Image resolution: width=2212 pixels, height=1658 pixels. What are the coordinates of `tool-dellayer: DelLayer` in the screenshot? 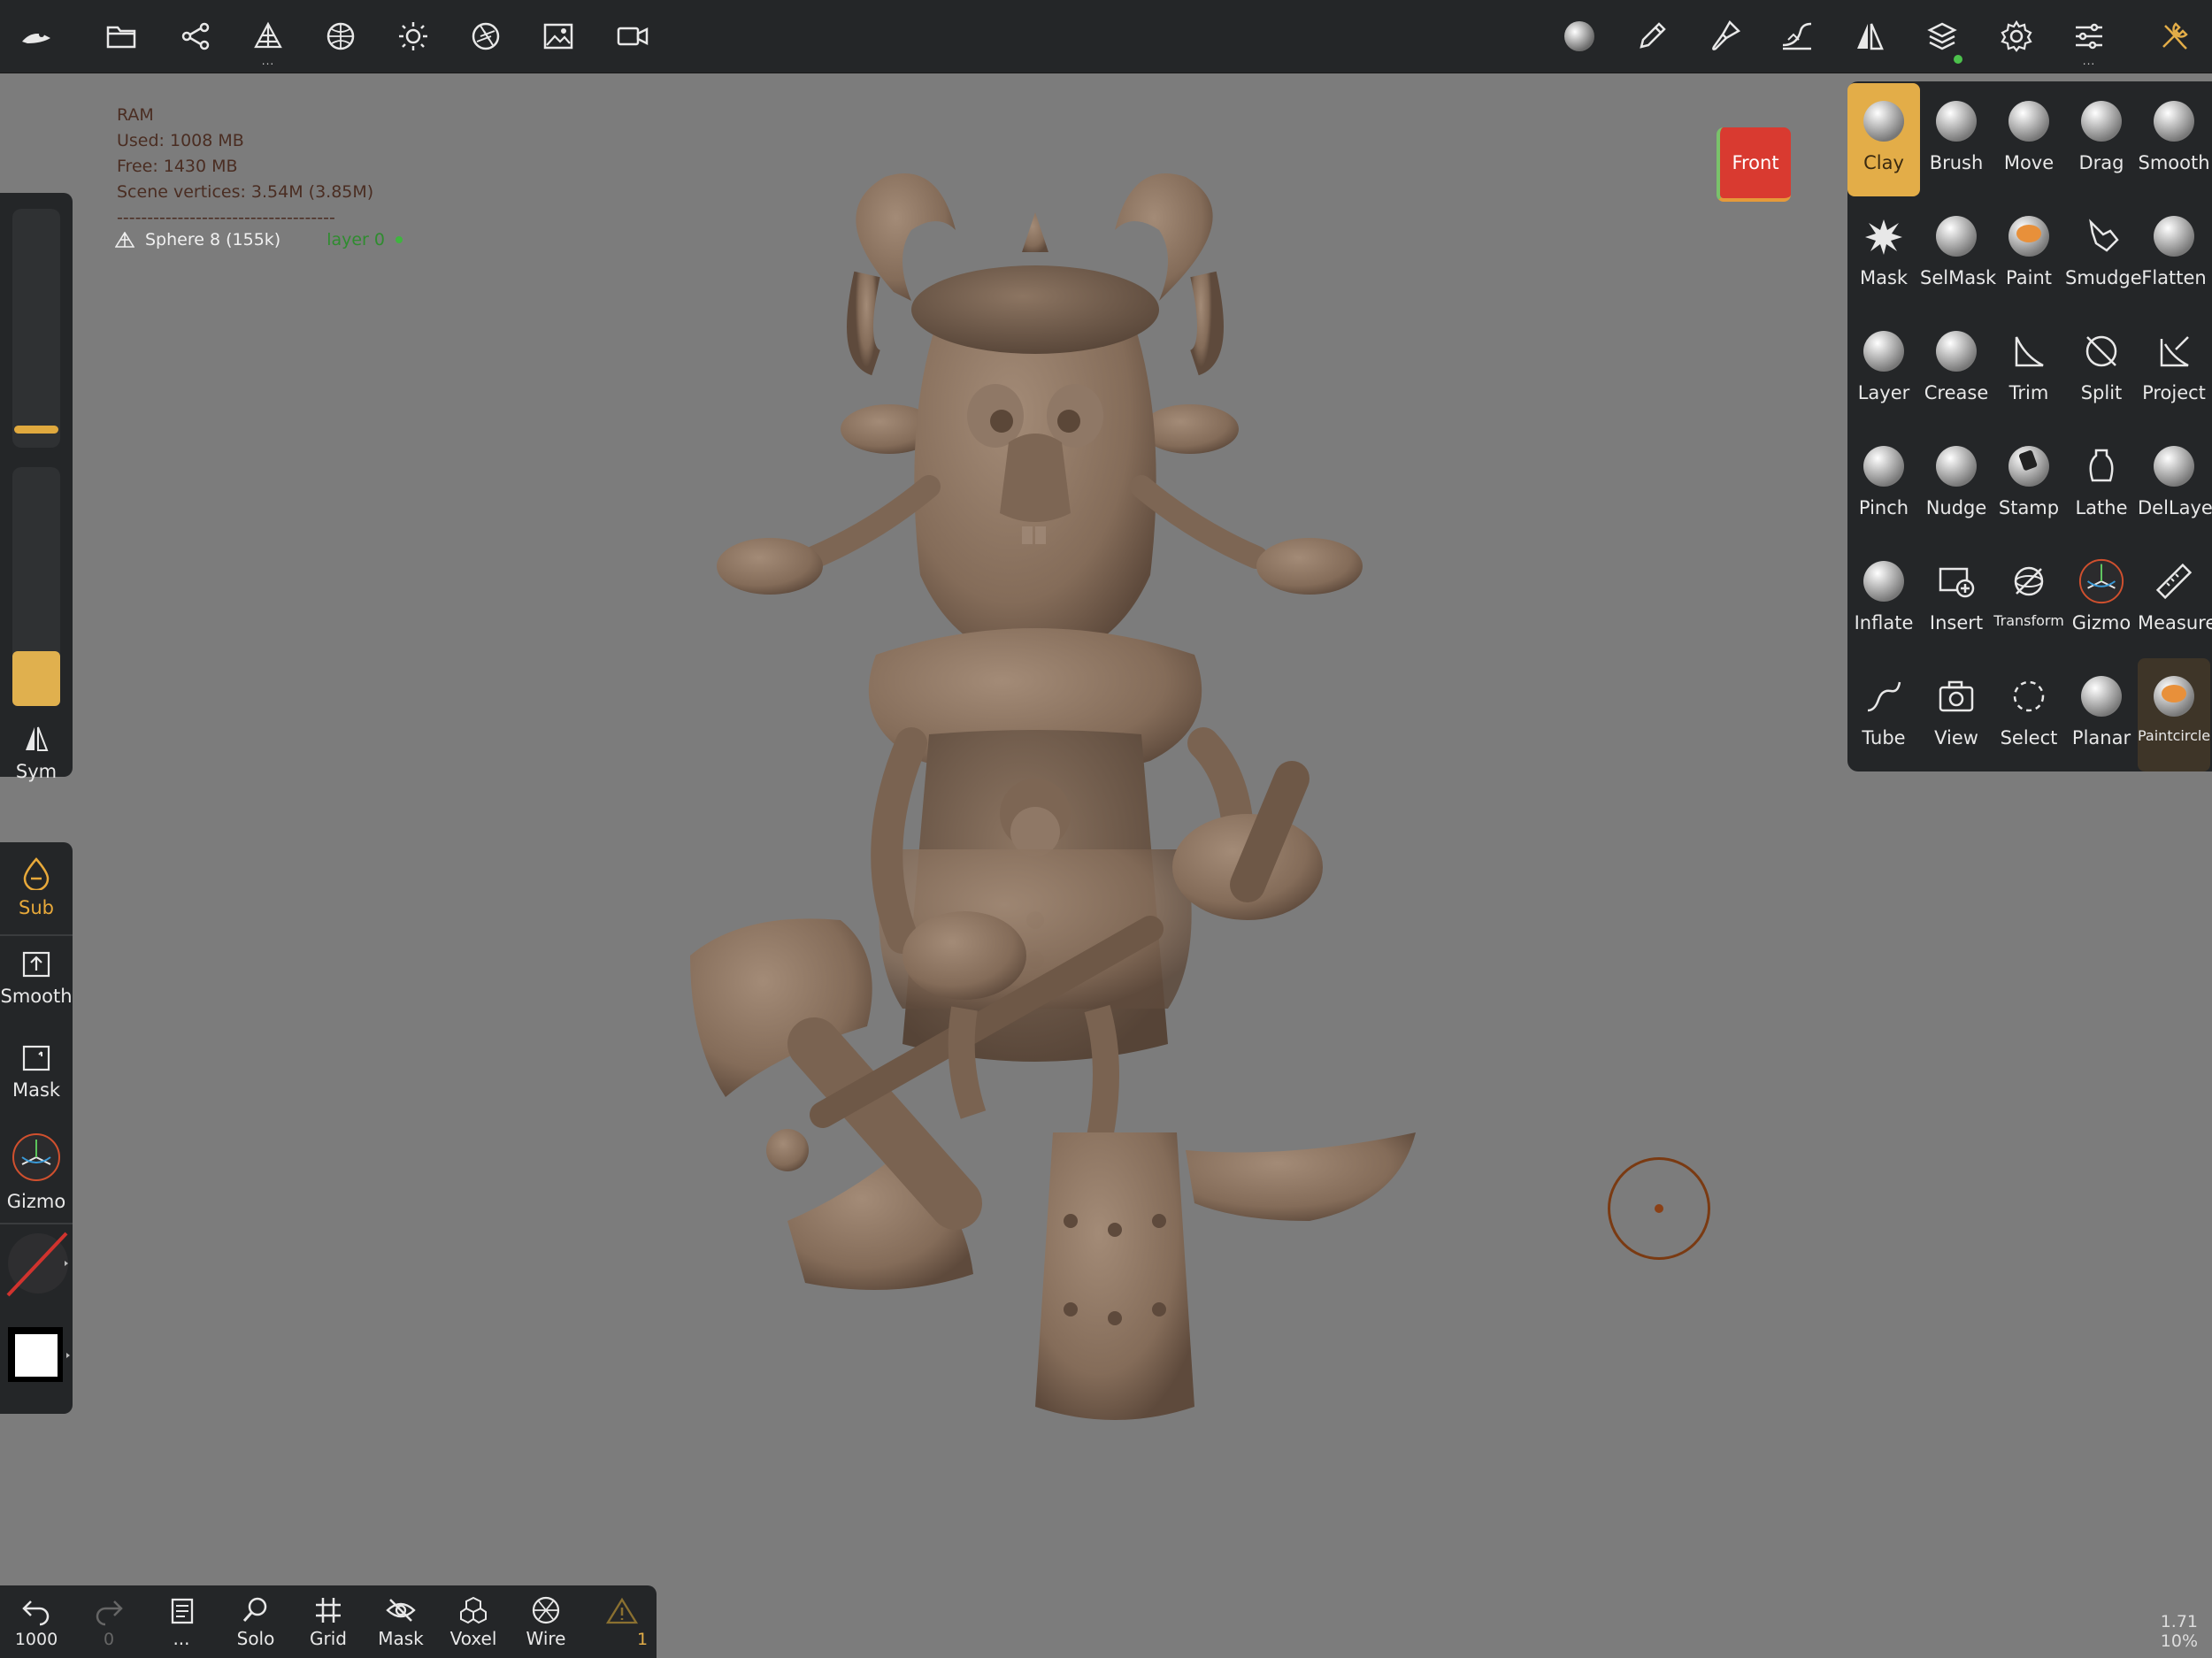 It's located at (2175, 484).